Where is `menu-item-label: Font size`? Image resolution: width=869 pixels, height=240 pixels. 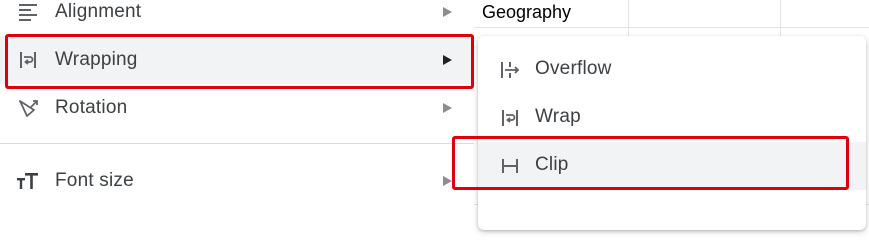
menu-item-label: Font size is located at coordinates (94, 180).